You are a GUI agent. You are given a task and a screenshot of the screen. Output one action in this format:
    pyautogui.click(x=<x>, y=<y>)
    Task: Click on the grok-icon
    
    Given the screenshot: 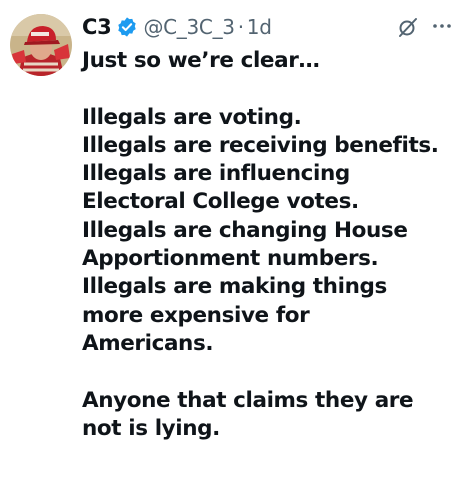 What is the action you would take?
    pyautogui.click(x=408, y=27)
    